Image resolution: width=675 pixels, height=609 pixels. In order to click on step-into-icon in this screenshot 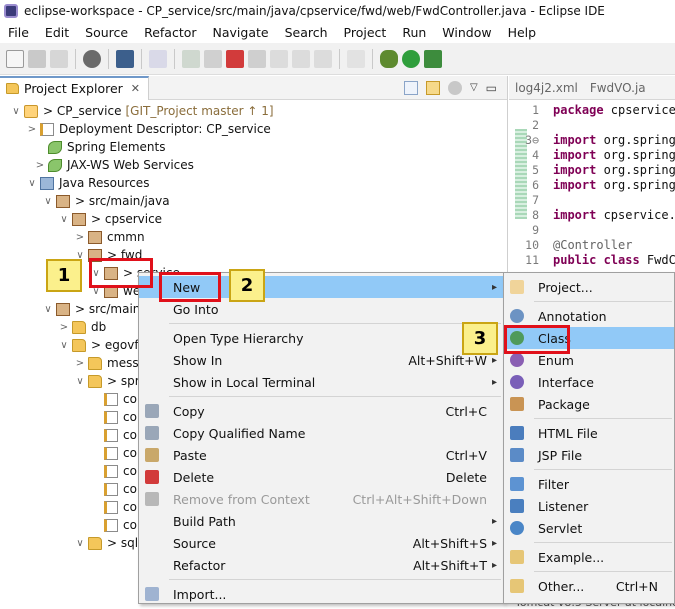, I will do `click(279, 58)`.